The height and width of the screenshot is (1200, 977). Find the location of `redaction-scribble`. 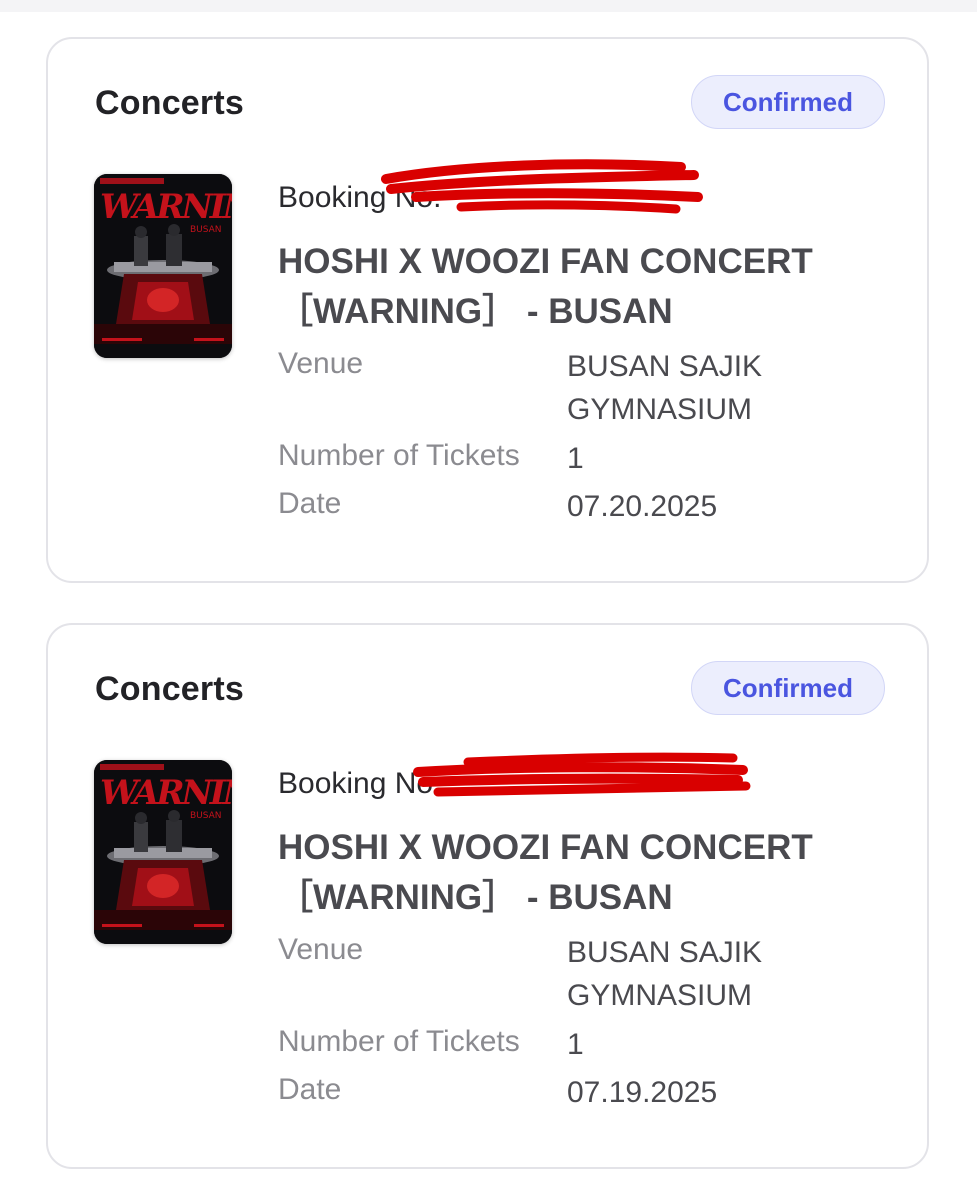

redaction-scribble is located at coordinates (582, 774).